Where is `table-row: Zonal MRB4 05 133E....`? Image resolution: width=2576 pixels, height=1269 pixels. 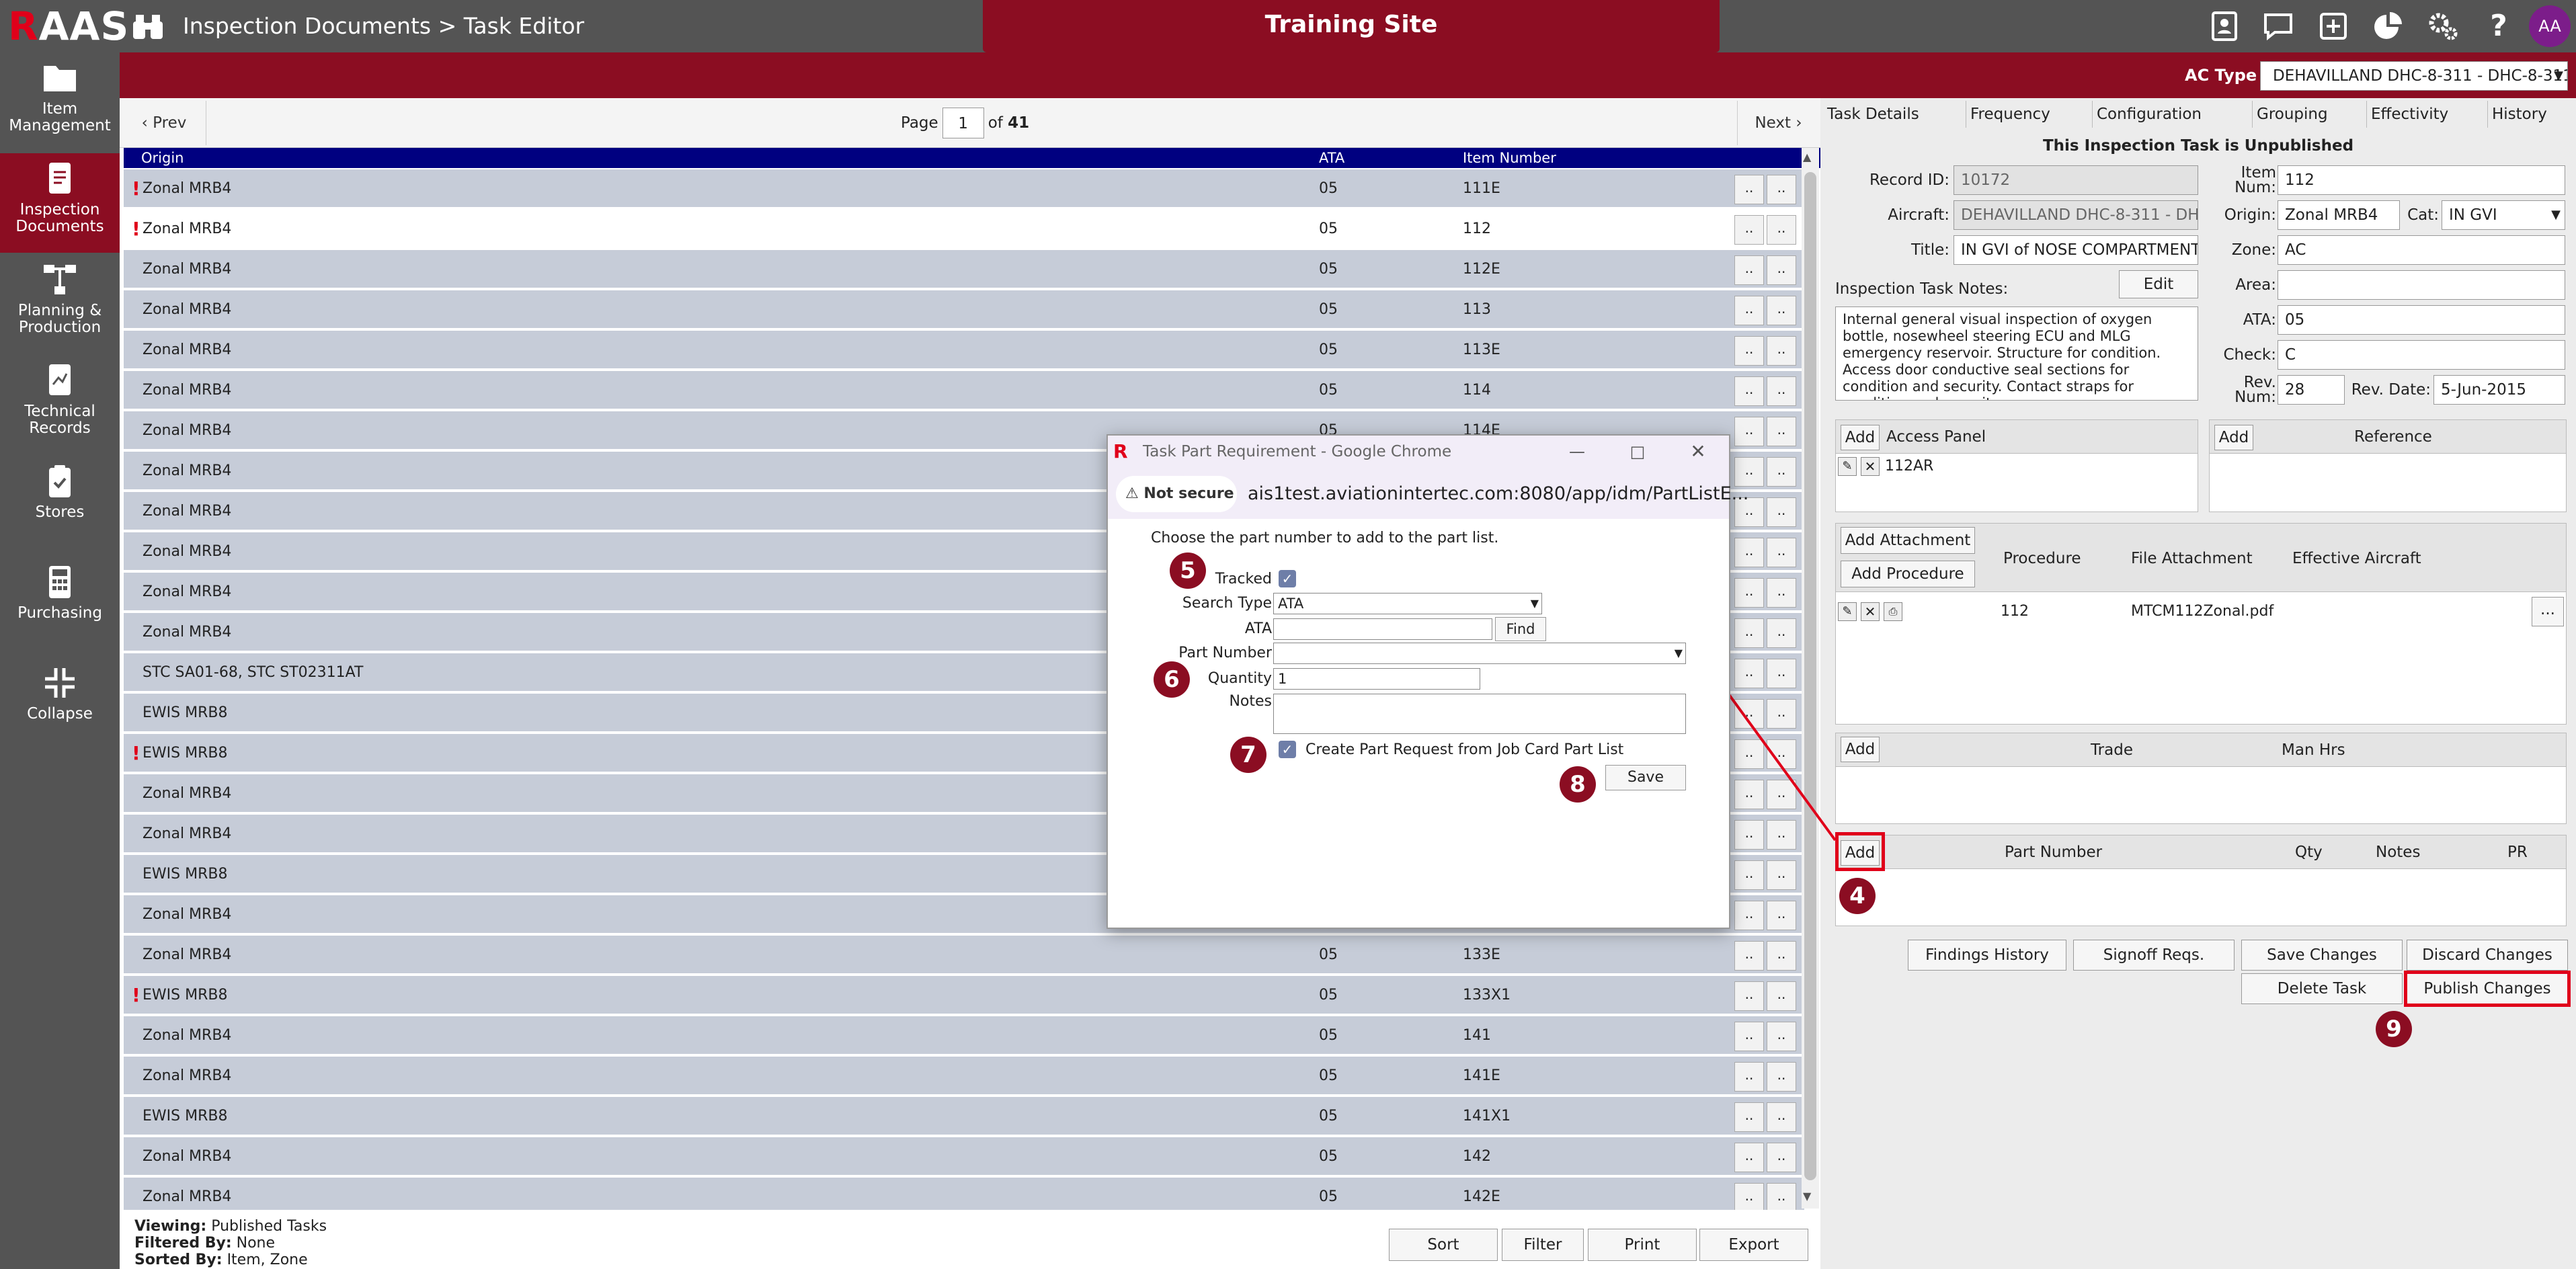
table-row: Zonal MRB4 05 133E.... is located at coordinates (964, 955).